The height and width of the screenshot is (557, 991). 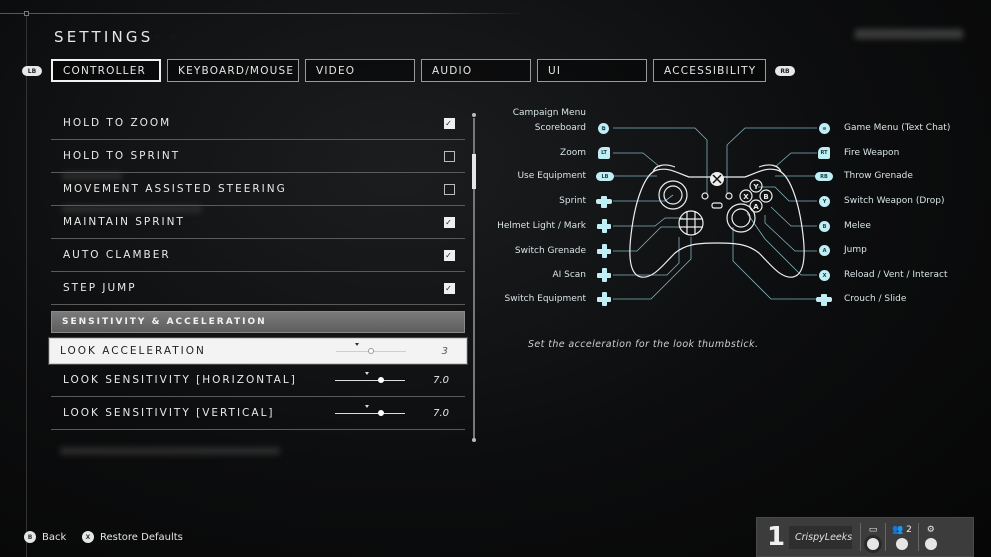 What do you see at coordinates (930, 543) in the screenshot?
I see `menu-button-icon` at bounding box center [930, 543].